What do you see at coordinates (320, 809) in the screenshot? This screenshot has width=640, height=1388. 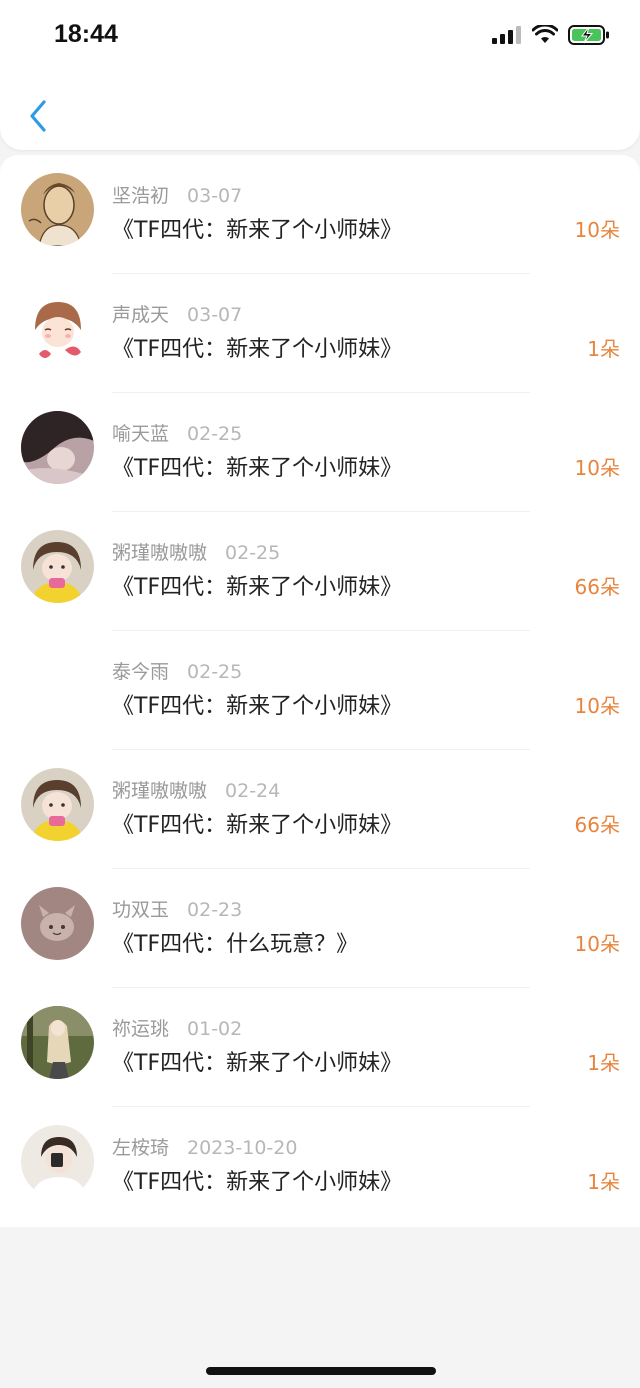 I see `list-item: 粥瑾嗷嗷嗷 02-24 《TF四代：新来了个小师妹》 66朵` at bounding box center [320, 809].